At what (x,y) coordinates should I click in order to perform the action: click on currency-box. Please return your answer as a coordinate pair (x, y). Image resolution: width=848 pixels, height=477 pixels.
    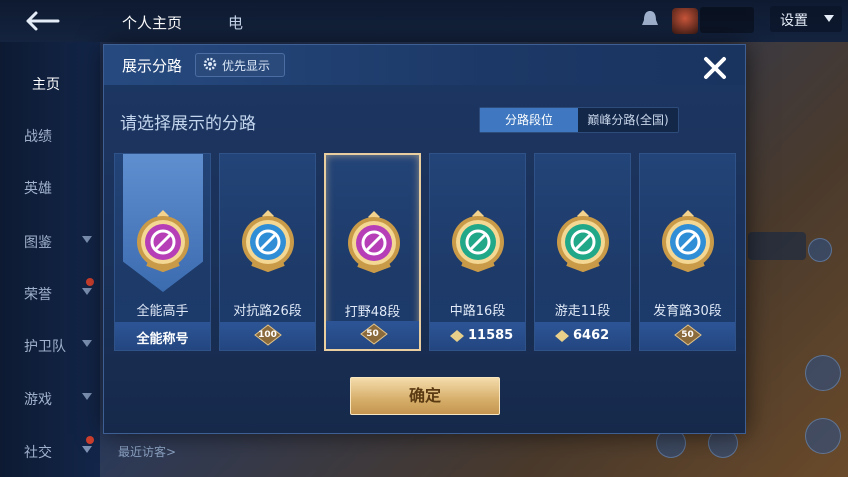
    Looking at the image, I should click on (727, 20).